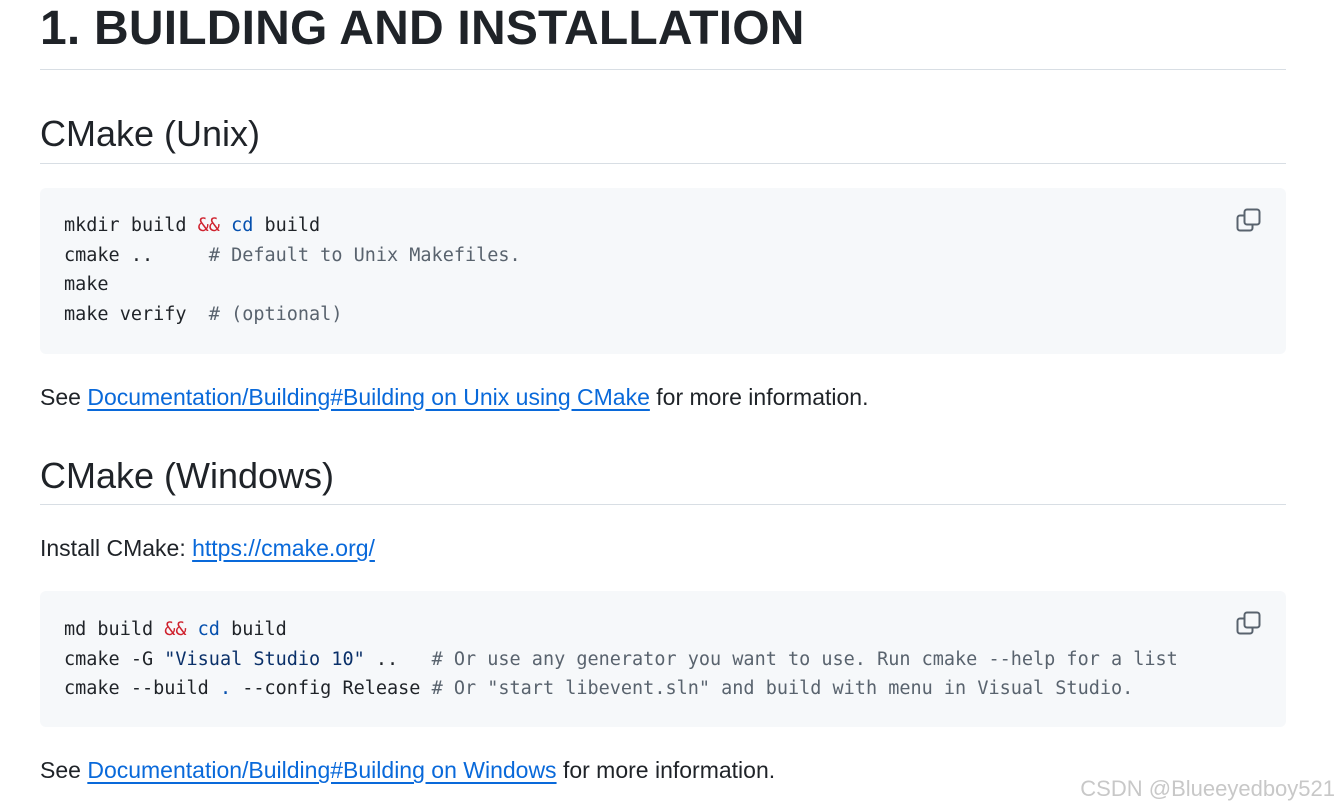 This screenshot has height=810, width=1339. What do you see at coordinates (114, 659) in the screenshot?
I see `code-text: cmake -G` at bounding box center [114, 659].